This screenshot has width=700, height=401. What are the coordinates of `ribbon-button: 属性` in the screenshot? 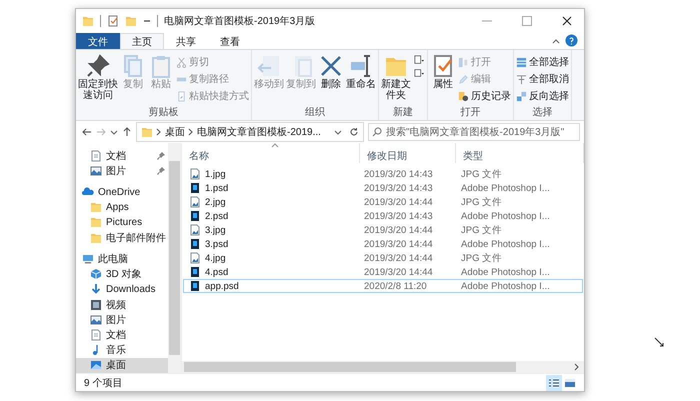 It's located at (443, 79).